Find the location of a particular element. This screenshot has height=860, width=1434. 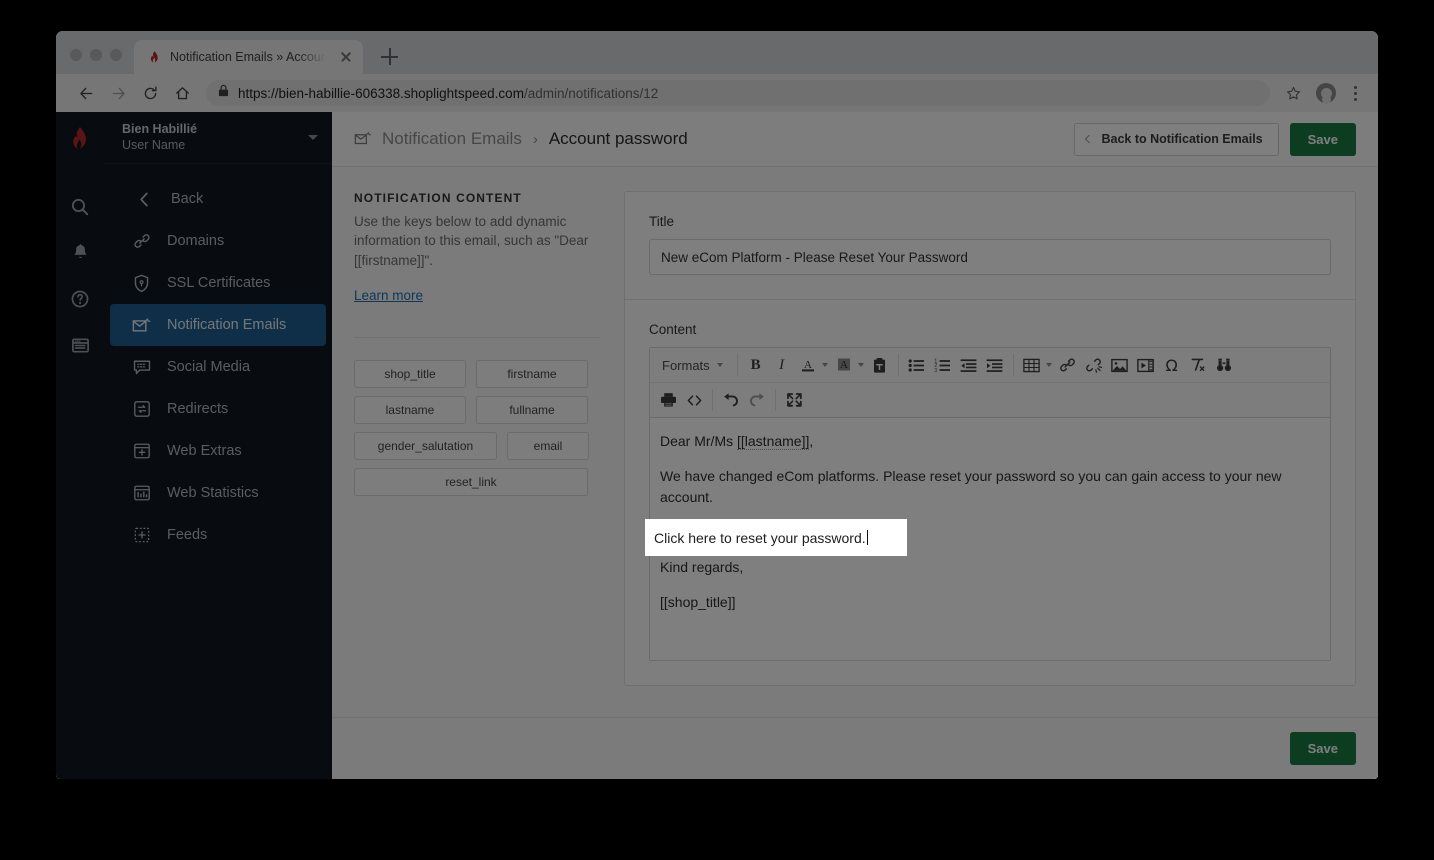

insert-link-button is located at coordinates (1068, 365).